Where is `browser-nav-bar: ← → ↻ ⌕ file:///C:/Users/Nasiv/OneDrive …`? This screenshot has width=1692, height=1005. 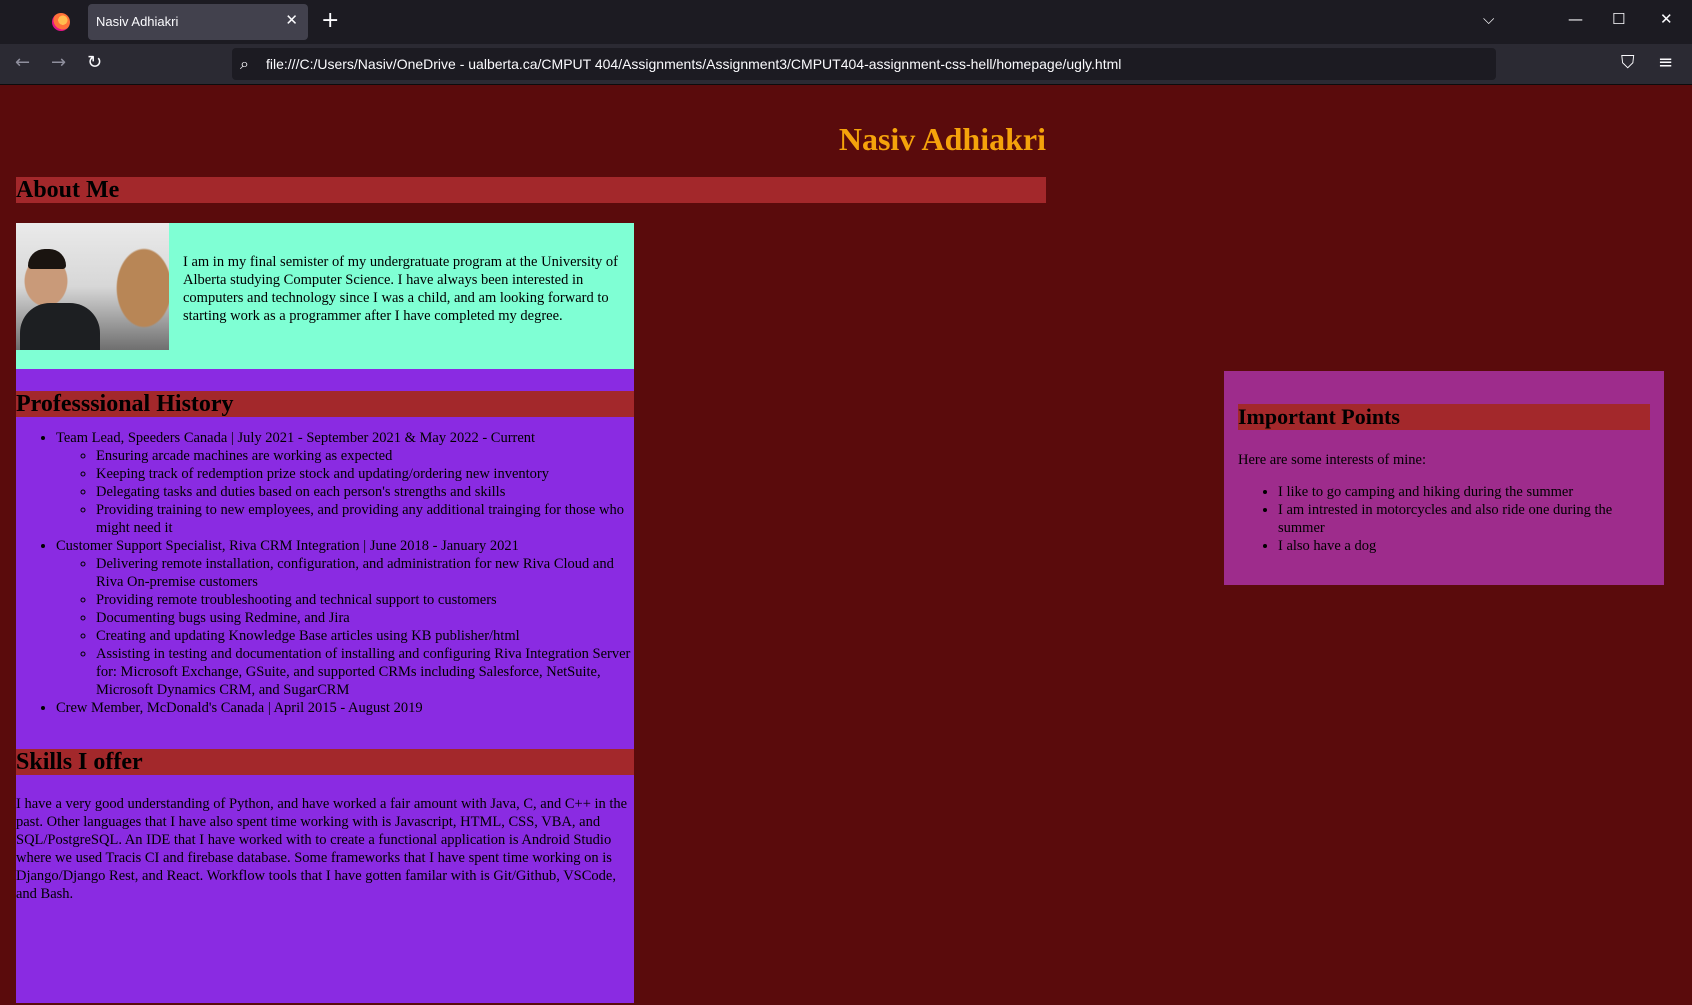 browser-nav-bar: ← → ↻ ⌕ file:///C:/Users/Nasiv/OneDrive … is located at coordinates (846, 64).